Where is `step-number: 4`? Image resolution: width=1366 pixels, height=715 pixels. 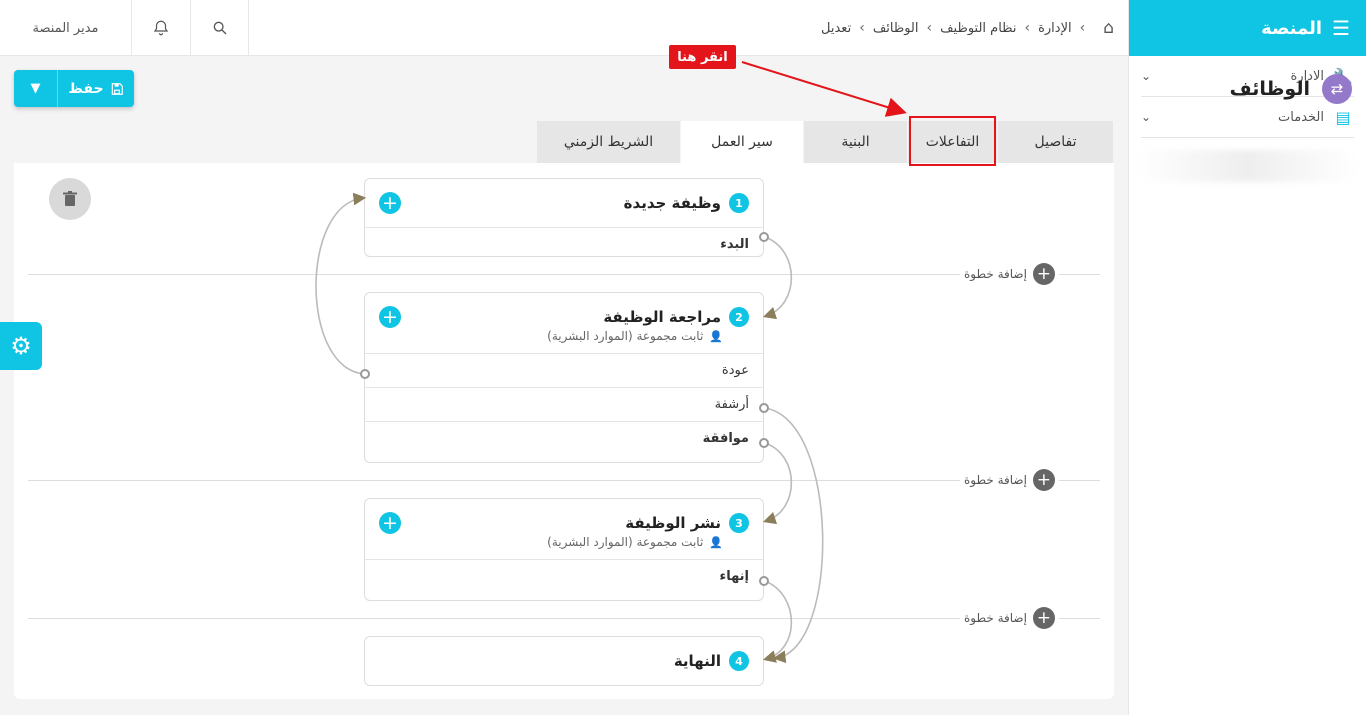 step-number: 4 is located at coordinates (739, 661).